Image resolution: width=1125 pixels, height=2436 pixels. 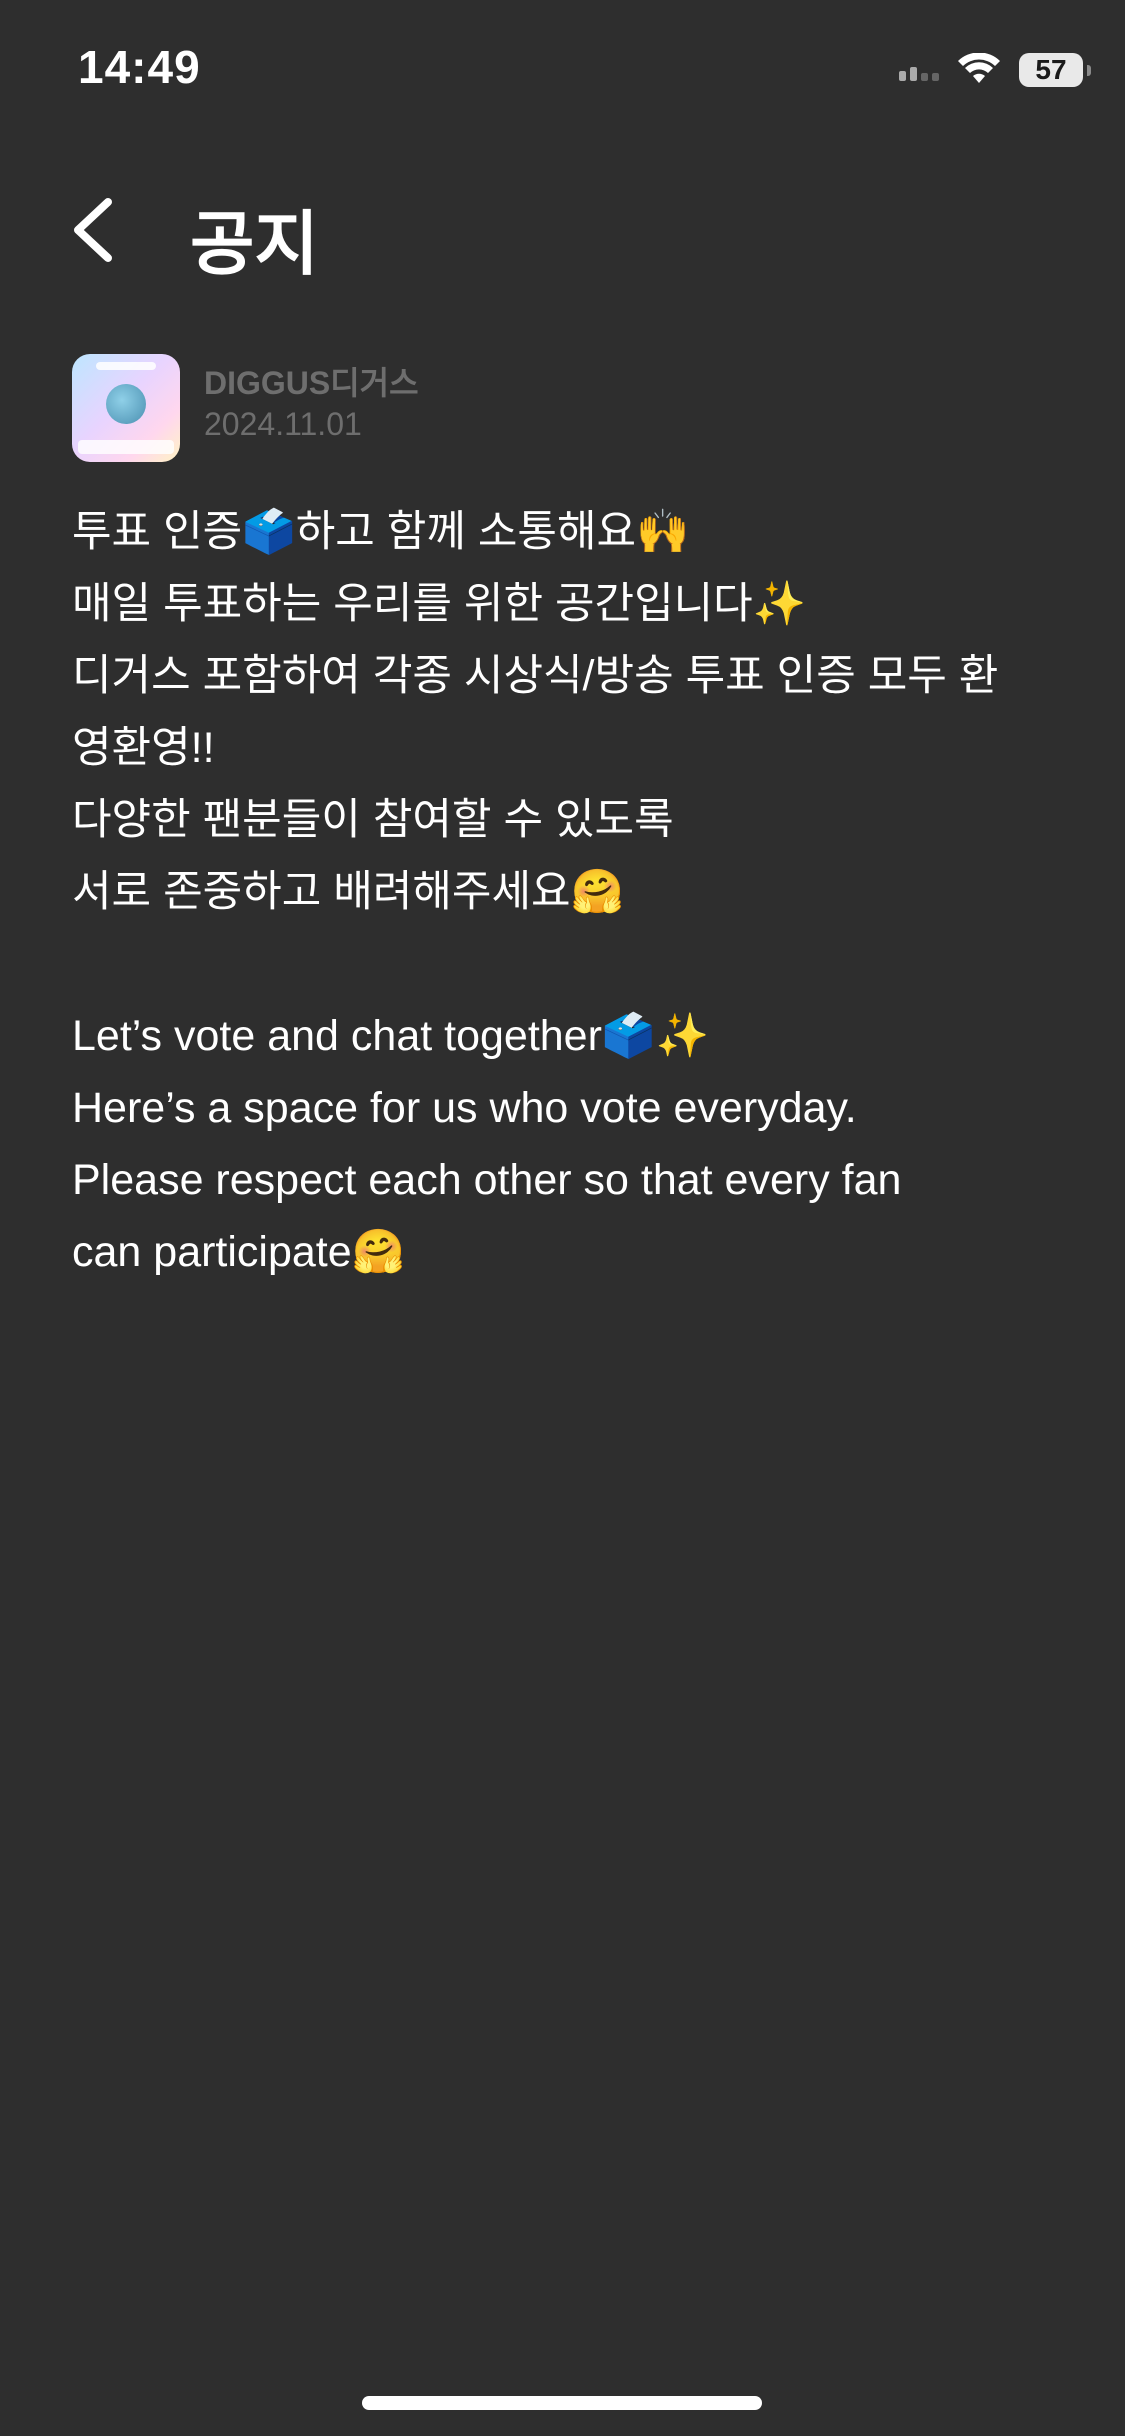 What do you see at coordinates (381, 532) in the screenshot?
I see `post-line: 투표 인증🗳️하고 함께 소통해요🙌` at bounding box center [381, 532].